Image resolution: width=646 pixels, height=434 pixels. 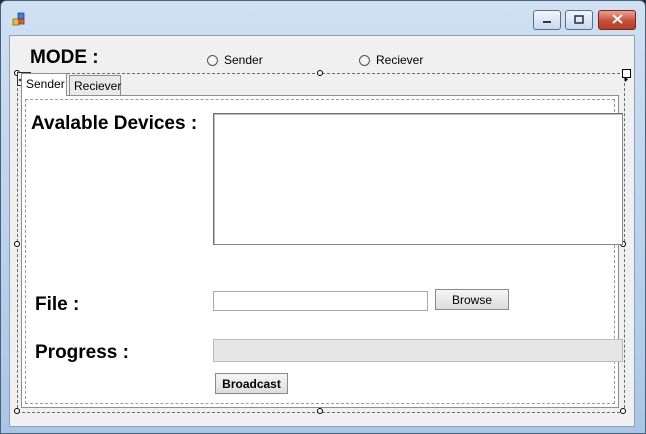 I want to click on file-path-input, so click(x=320, y=301).